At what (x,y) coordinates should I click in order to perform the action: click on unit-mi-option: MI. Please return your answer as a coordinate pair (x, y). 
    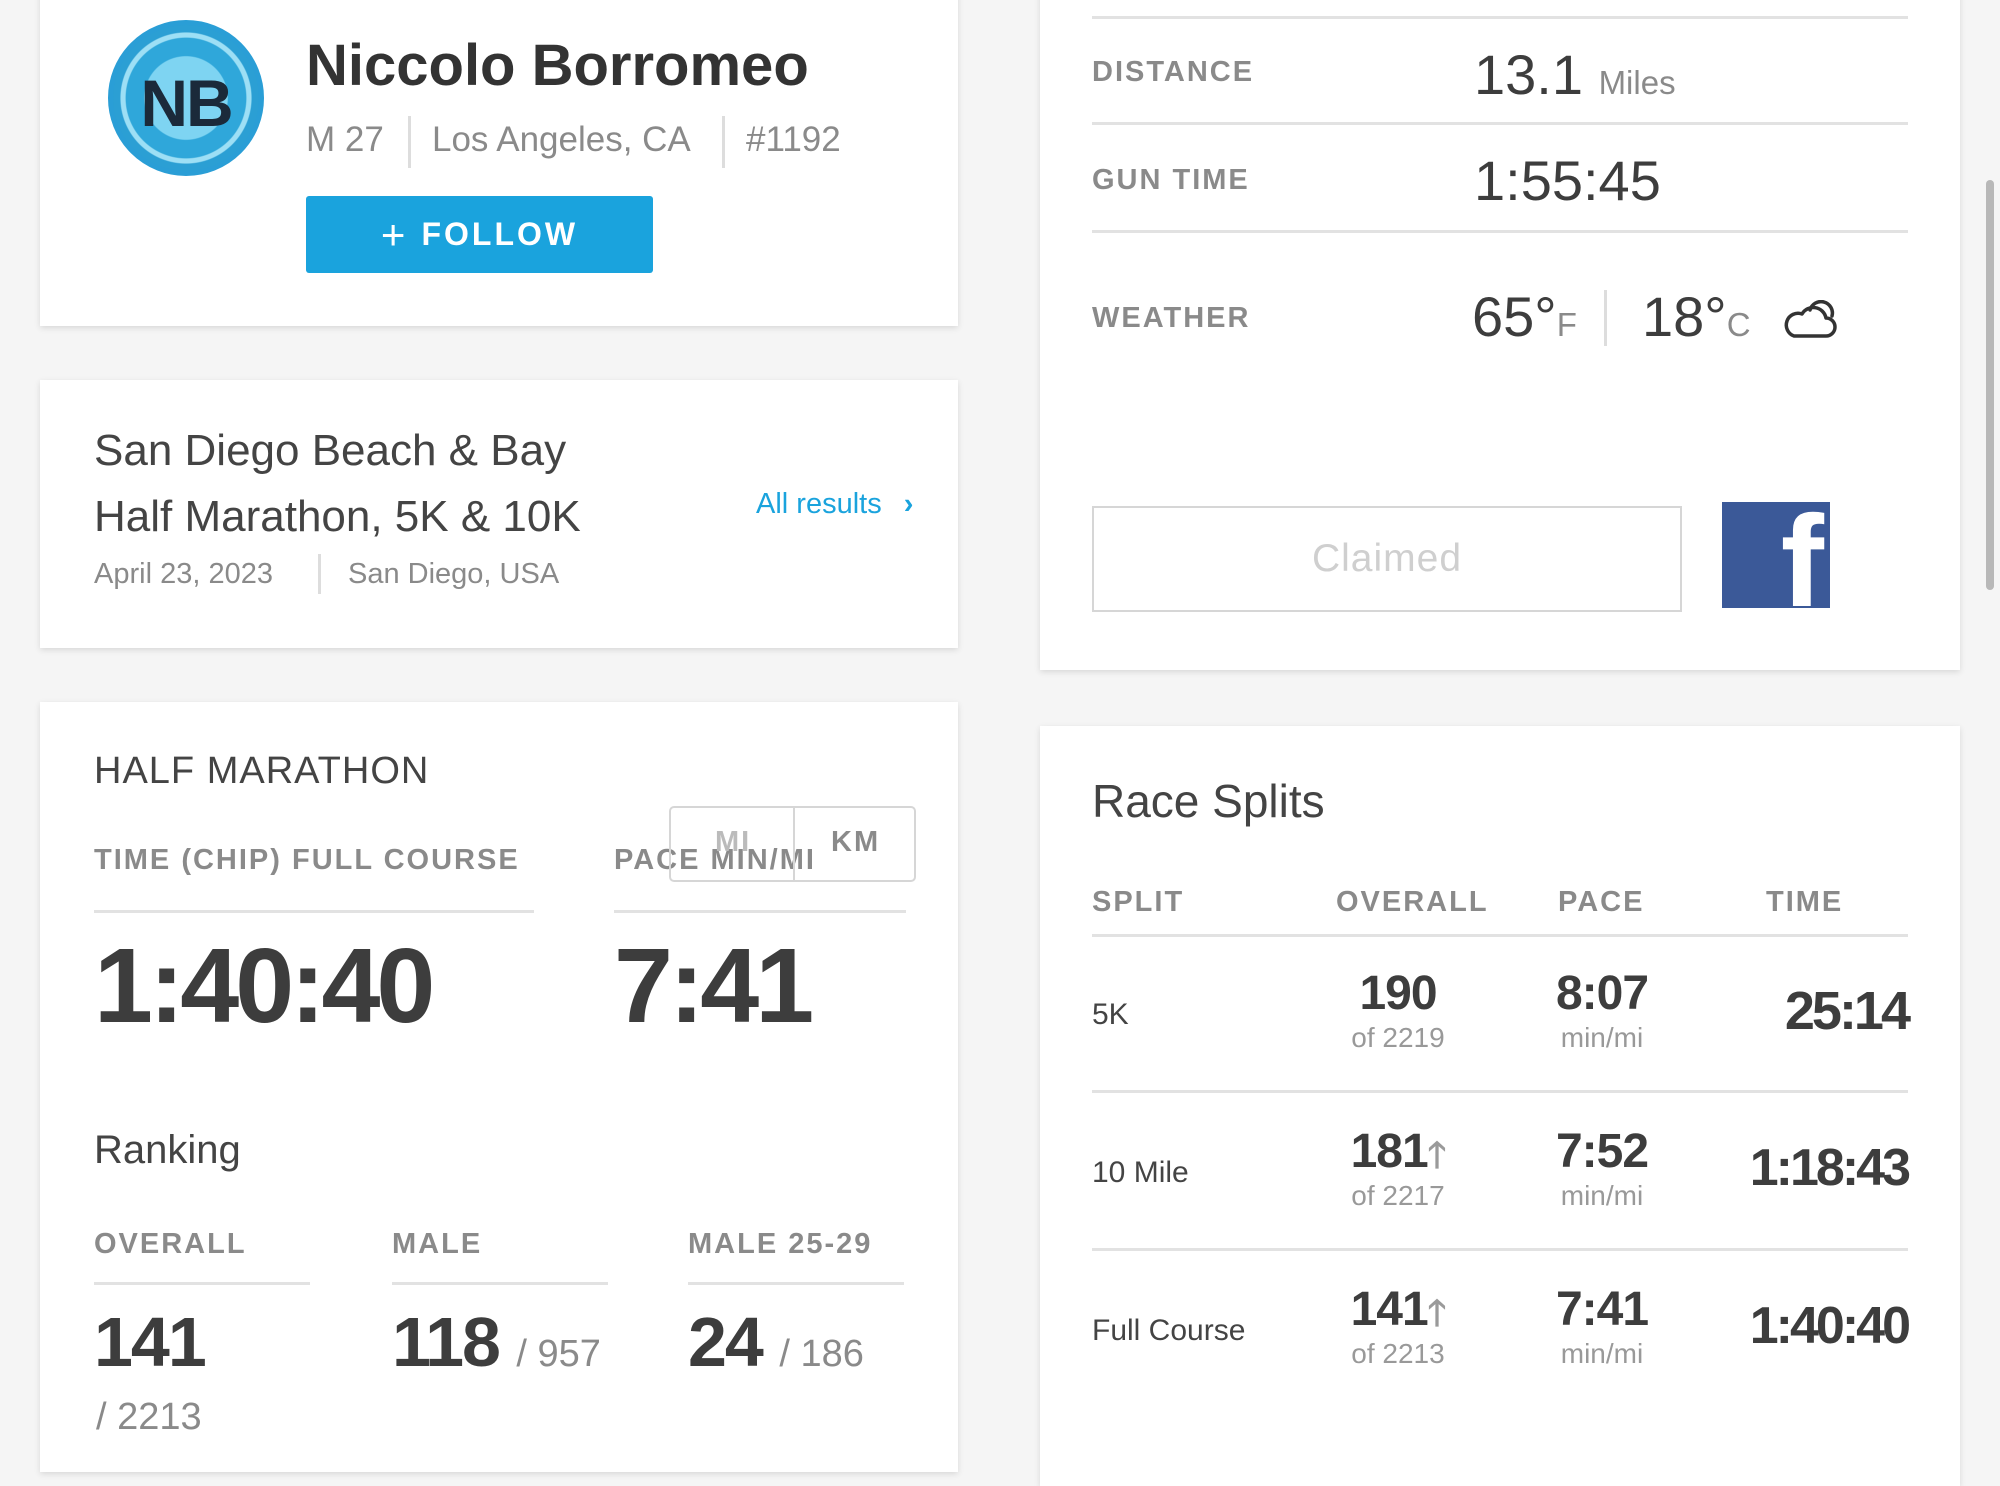
    Looking at the image, I should click on (733, 842).